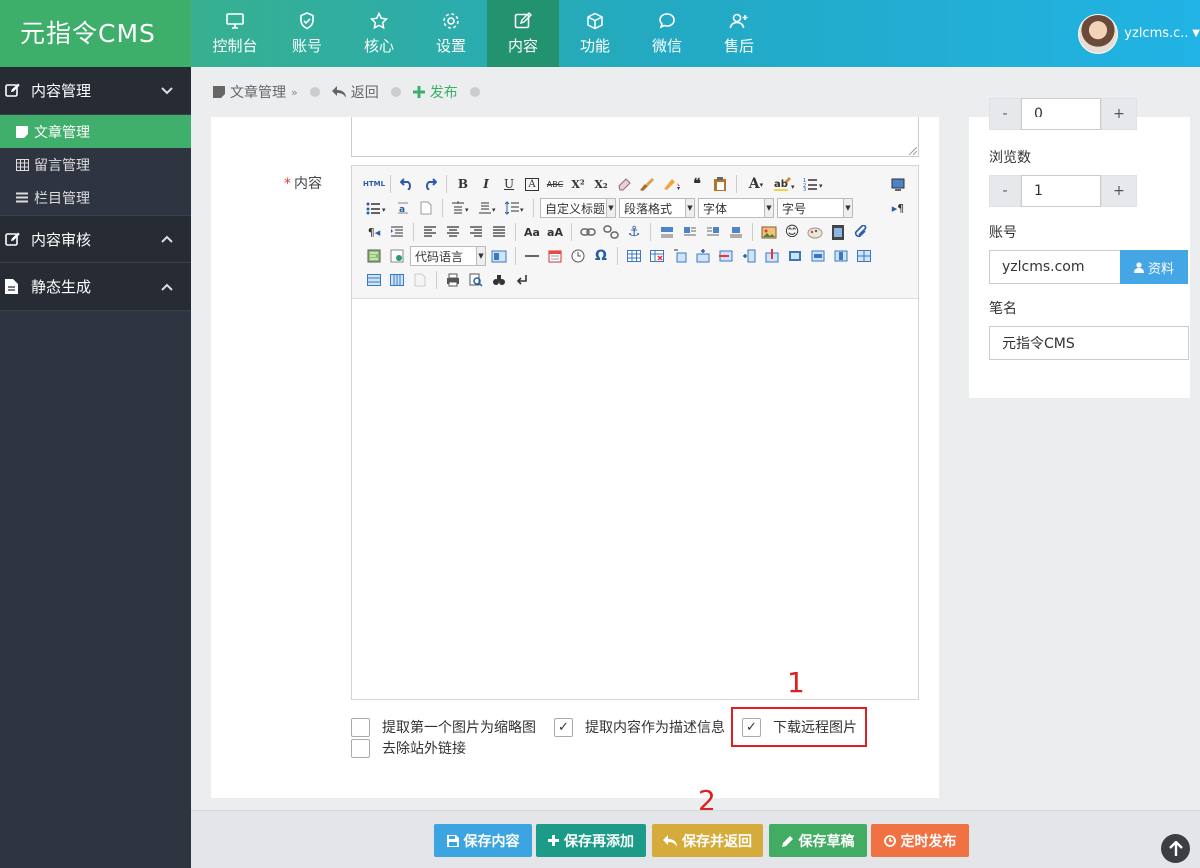 Image resolution: width=1200 pixels, height=868 pixels. Describe the element at coordinates (815, 208) in the screenshot. I see `font-size-select: 字号 ▼` at that location.